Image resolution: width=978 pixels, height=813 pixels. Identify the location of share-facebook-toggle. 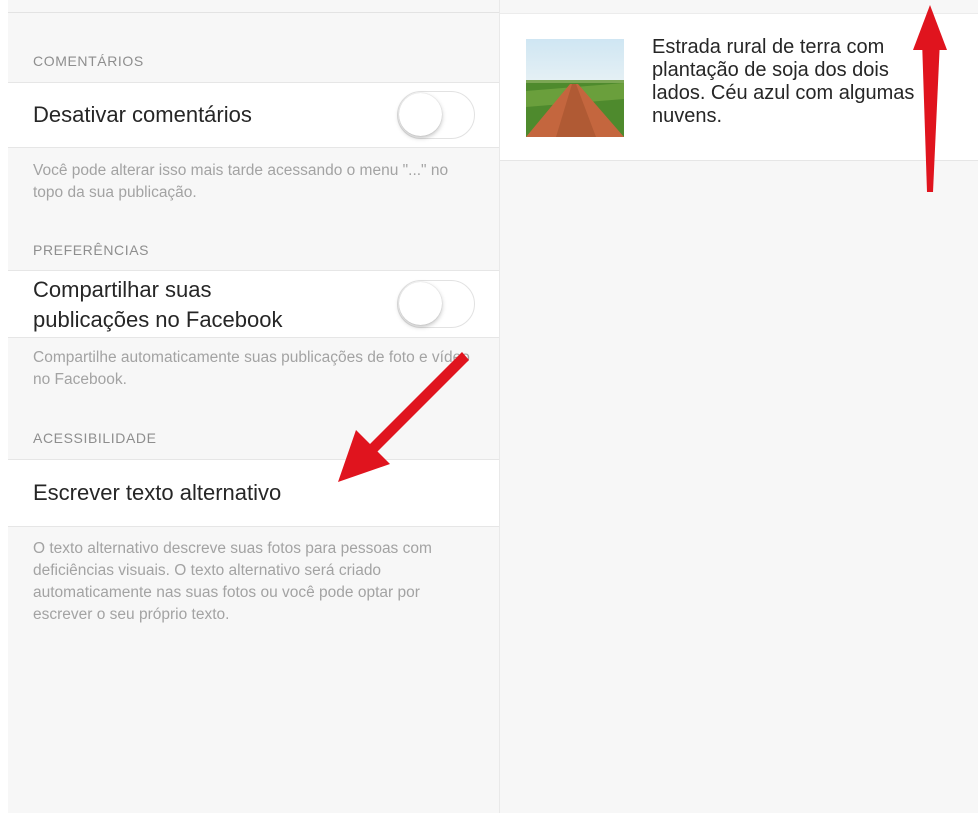
(436, 304).